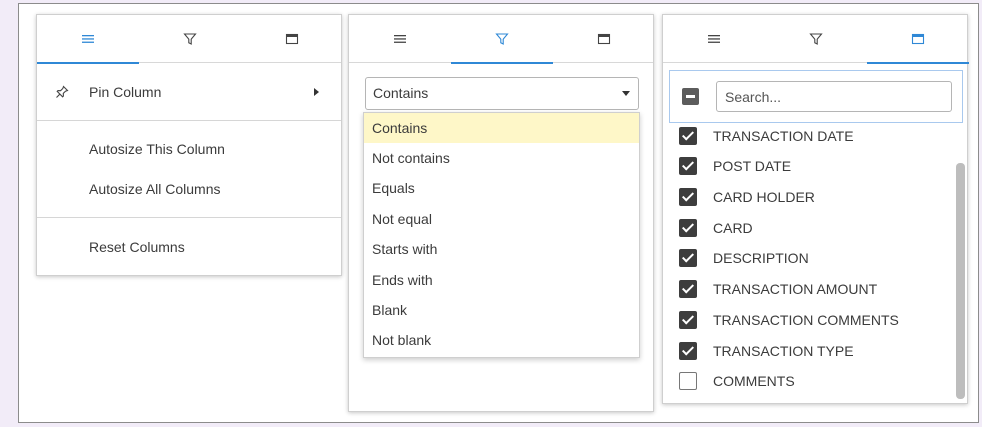  I want to click on column-label: COMMENTS, so click(754, 381).